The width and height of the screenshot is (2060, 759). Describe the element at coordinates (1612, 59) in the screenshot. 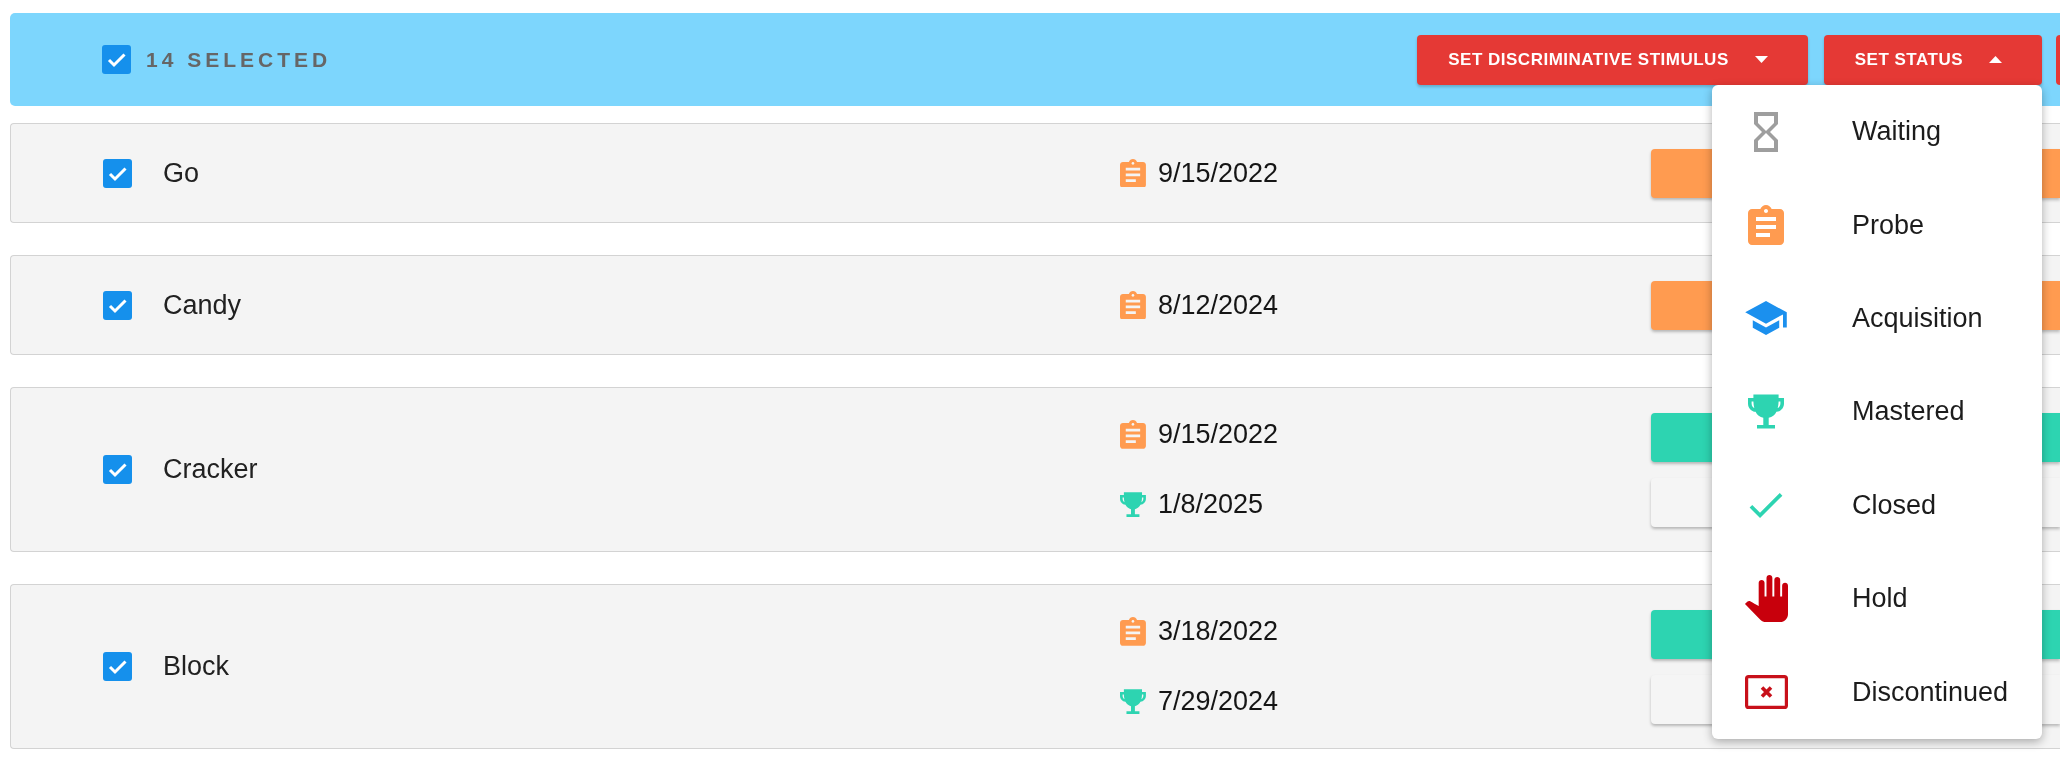

I see `dropdown-button: SET DISCRIMINATIVE STIMULUS` at that location.